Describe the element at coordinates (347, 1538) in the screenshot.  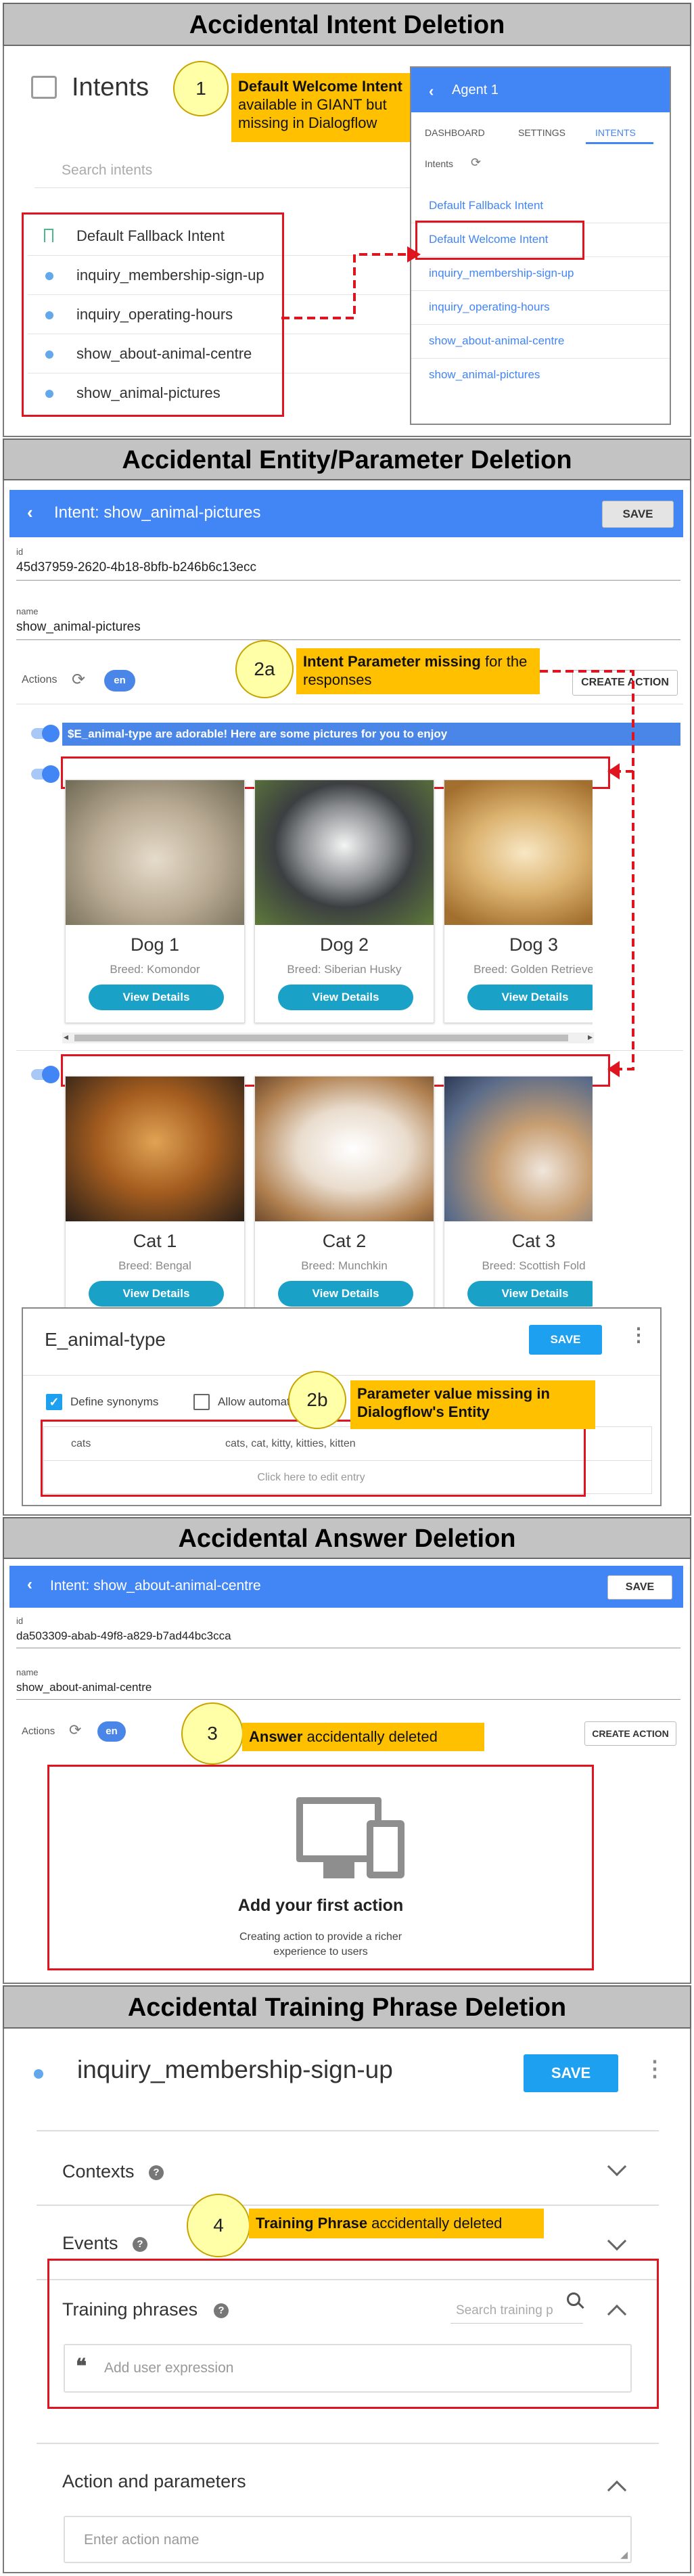
I see `section-header-answer-deletion: Accidental Answer Deletion` at that location.